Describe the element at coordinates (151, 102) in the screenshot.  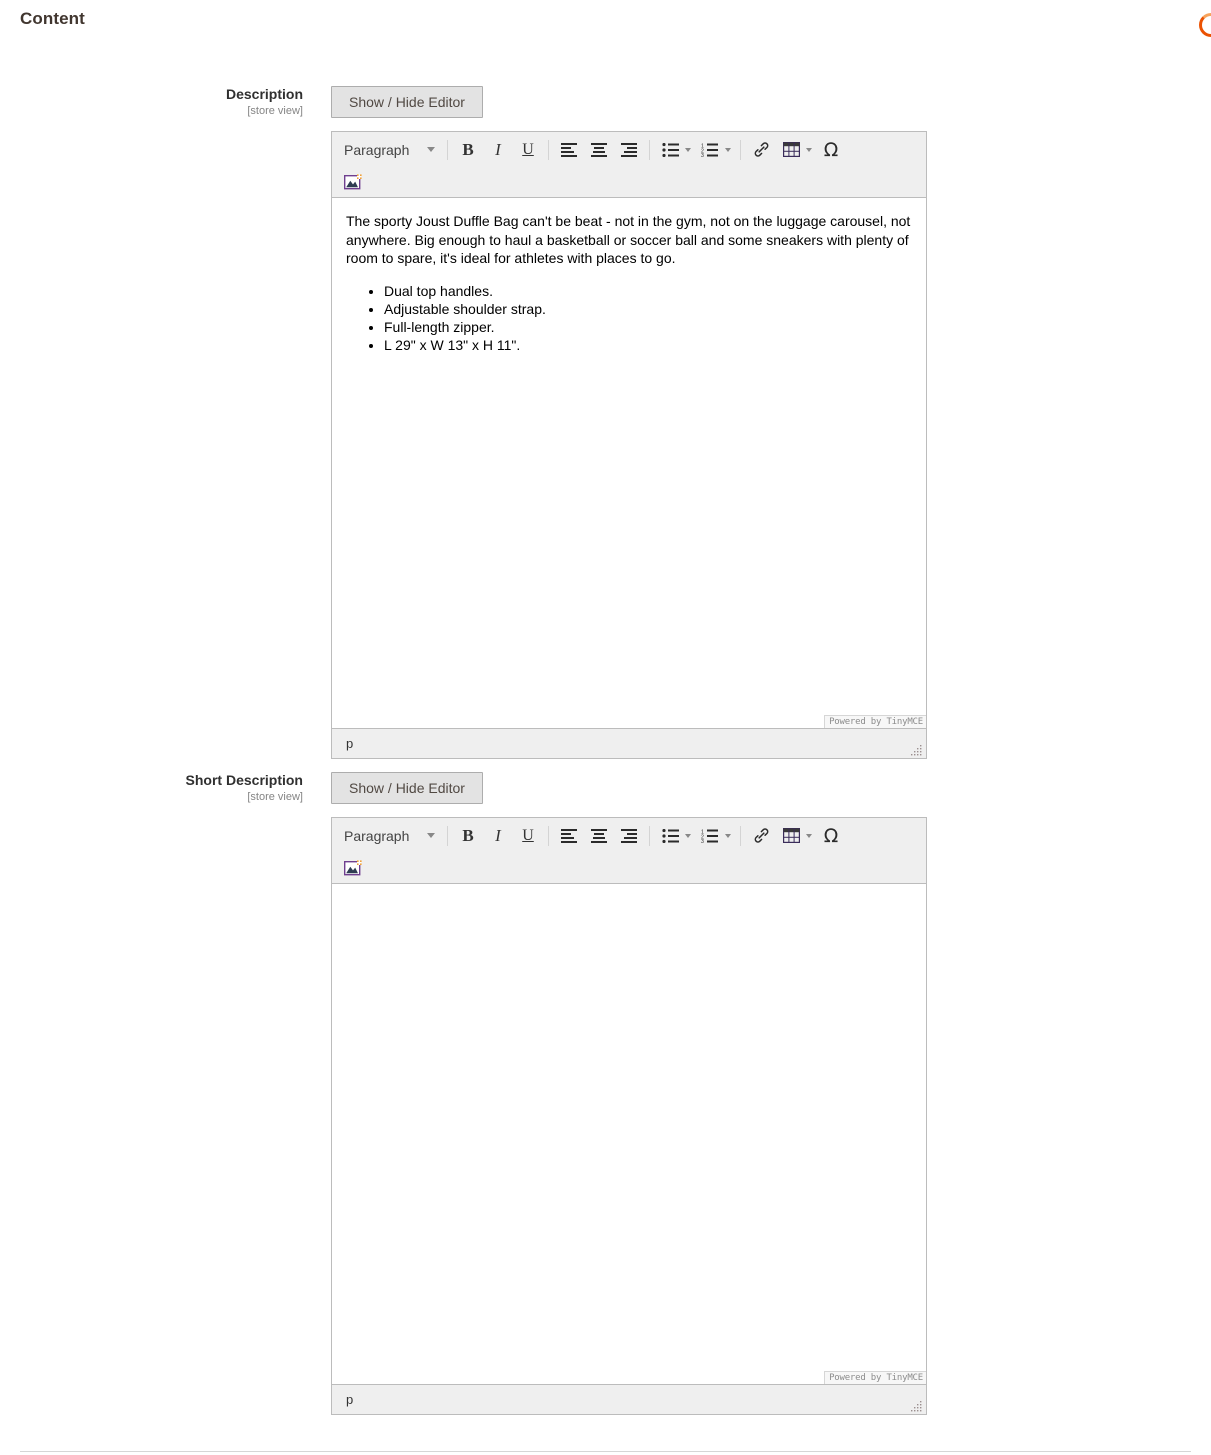
I see `field-label-group-description: Description [store view]` at that location.